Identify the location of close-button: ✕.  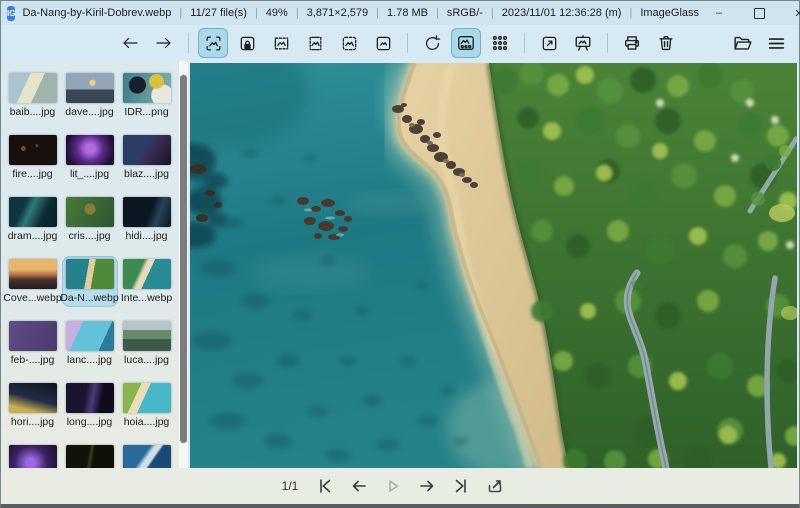
(789, 13).